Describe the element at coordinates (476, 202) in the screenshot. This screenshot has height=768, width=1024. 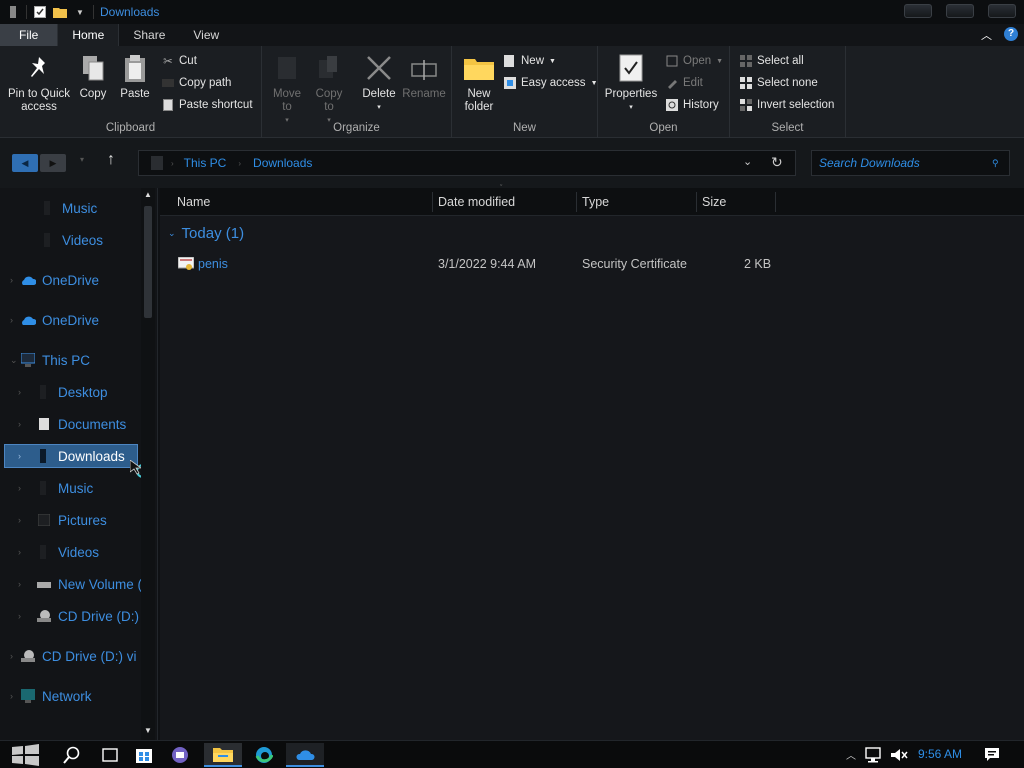
I see `column-date-modified: Date modified` at that location.